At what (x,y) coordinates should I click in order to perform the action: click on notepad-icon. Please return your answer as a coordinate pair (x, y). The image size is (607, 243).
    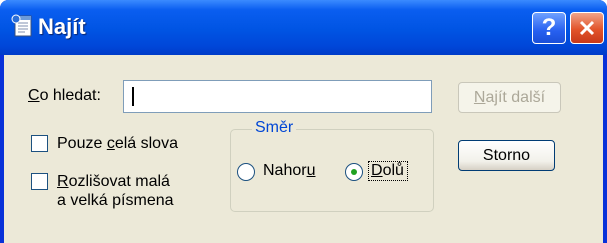
    Looking at the image, I should click on (21, 25).